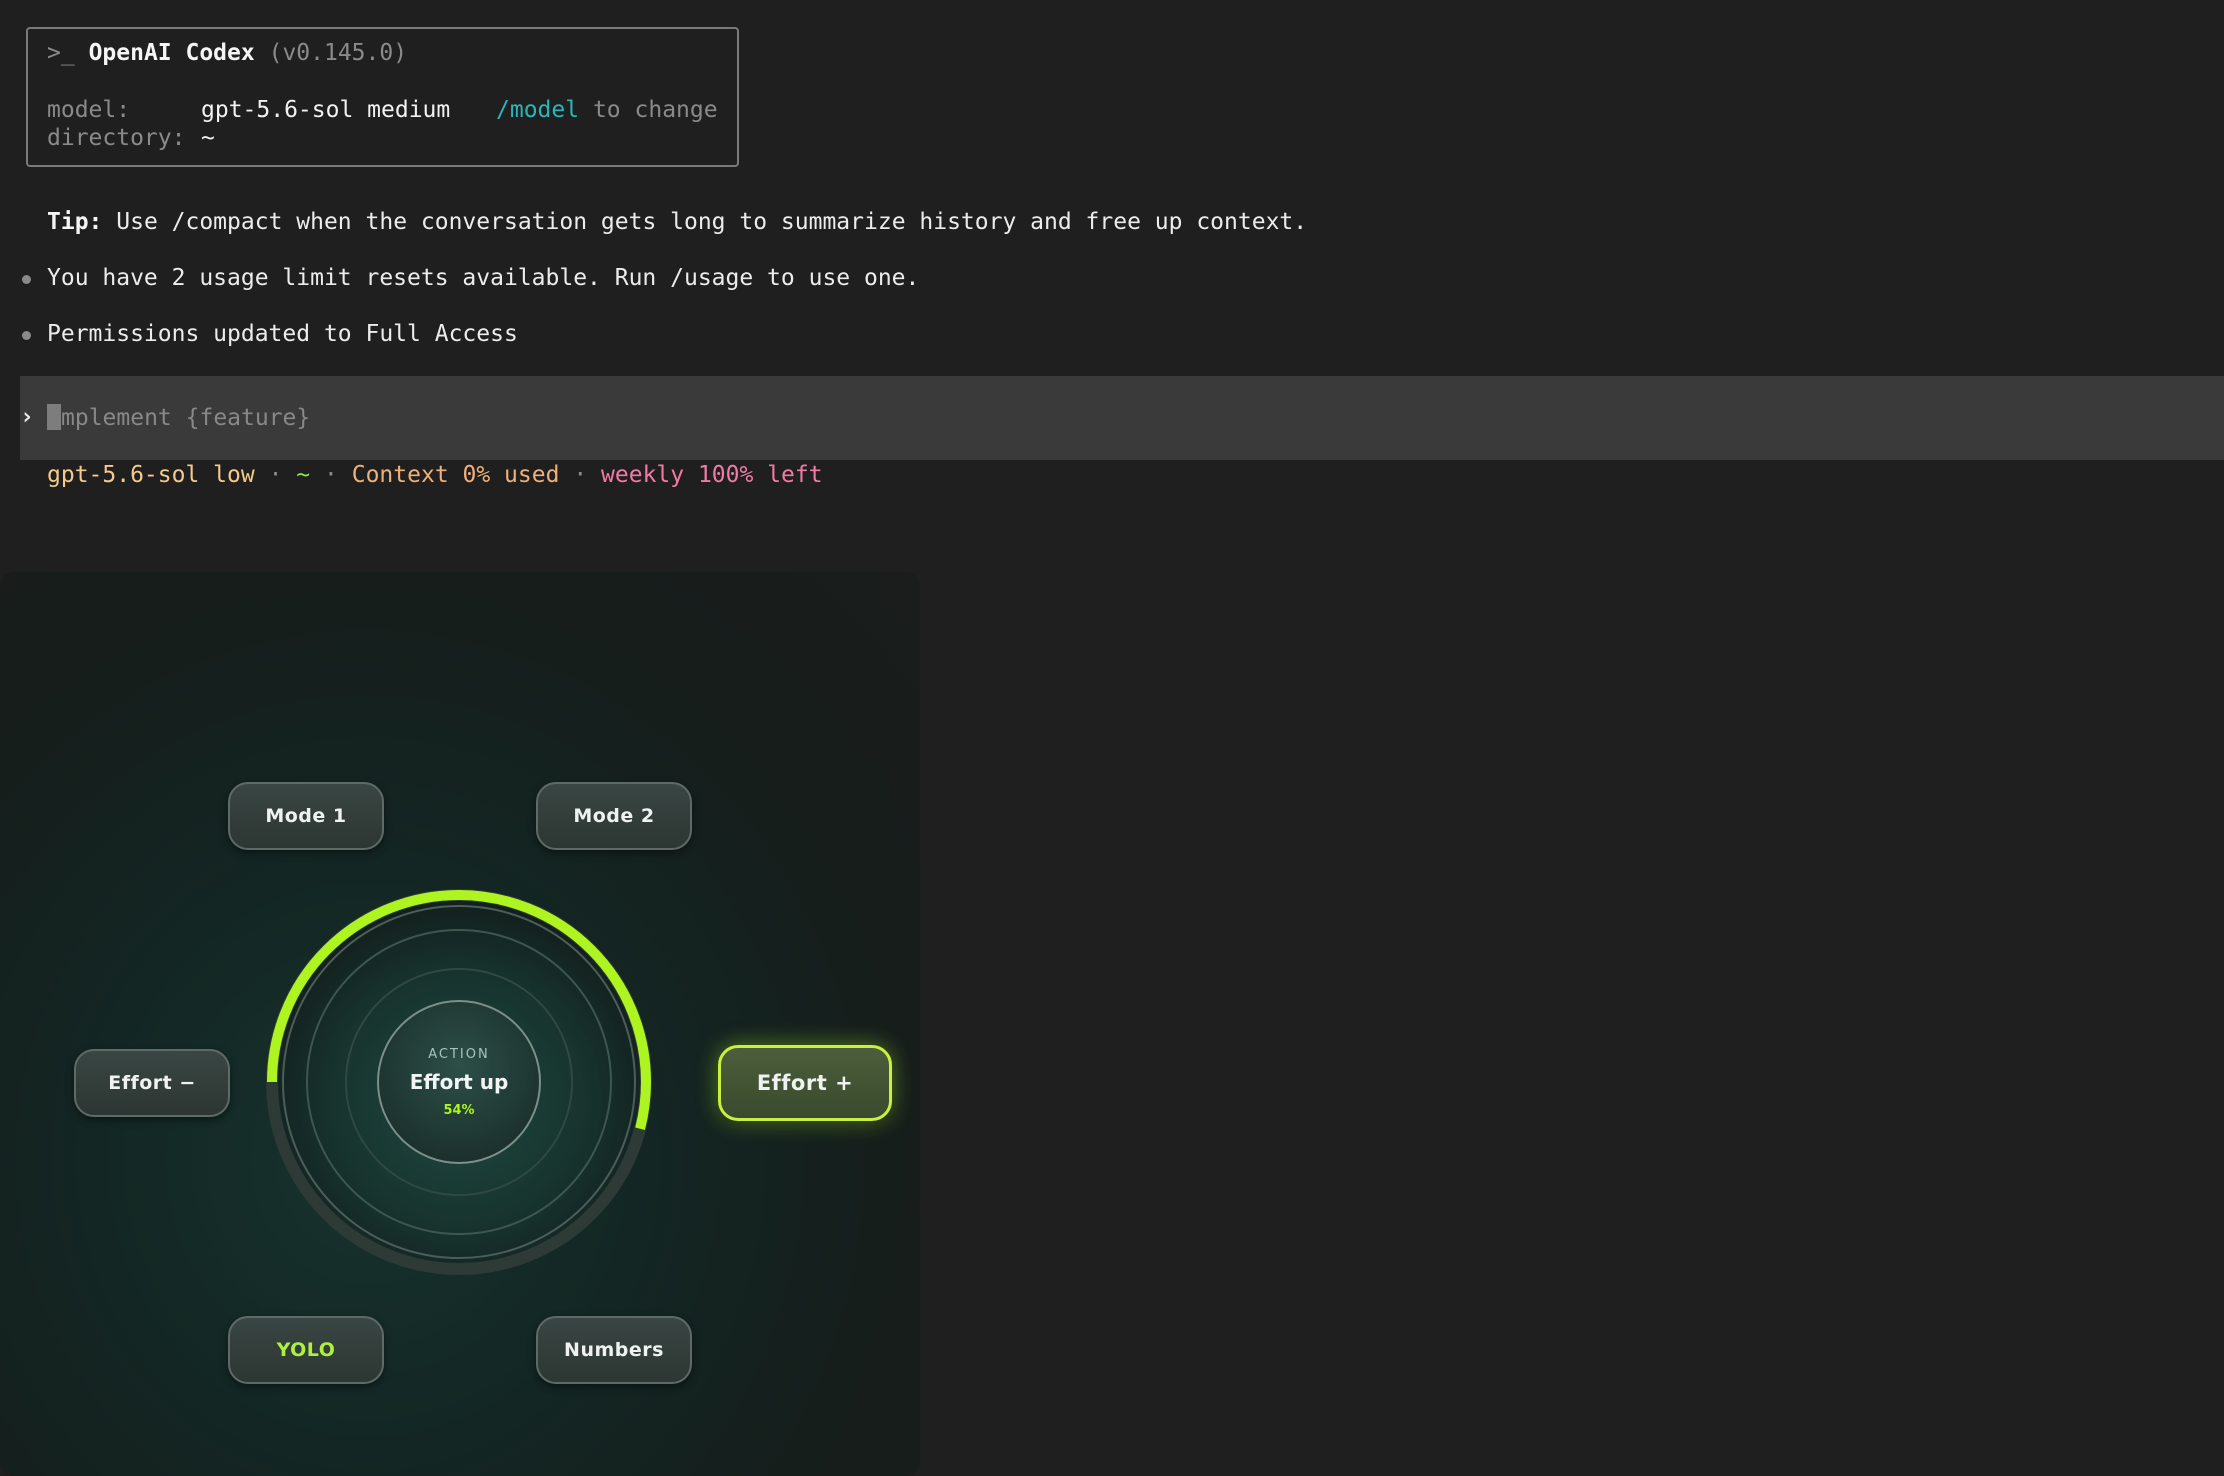 The width and height of the screenshot is (2224, 1476). What do you see at coordinates (89, 110) in the screenshot?
I see `model-label: model:` at bounding box center [89, 110].